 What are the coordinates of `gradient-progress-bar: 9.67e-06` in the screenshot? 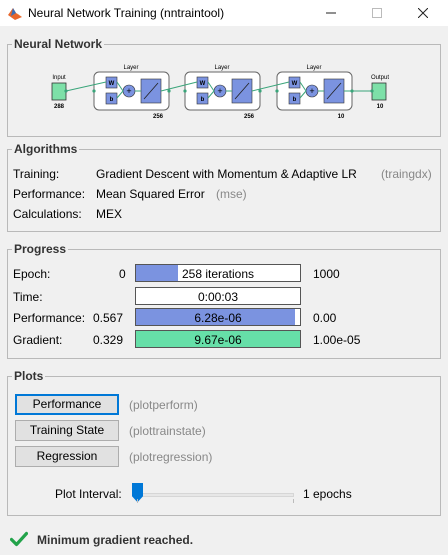 It's located at (218, 339).